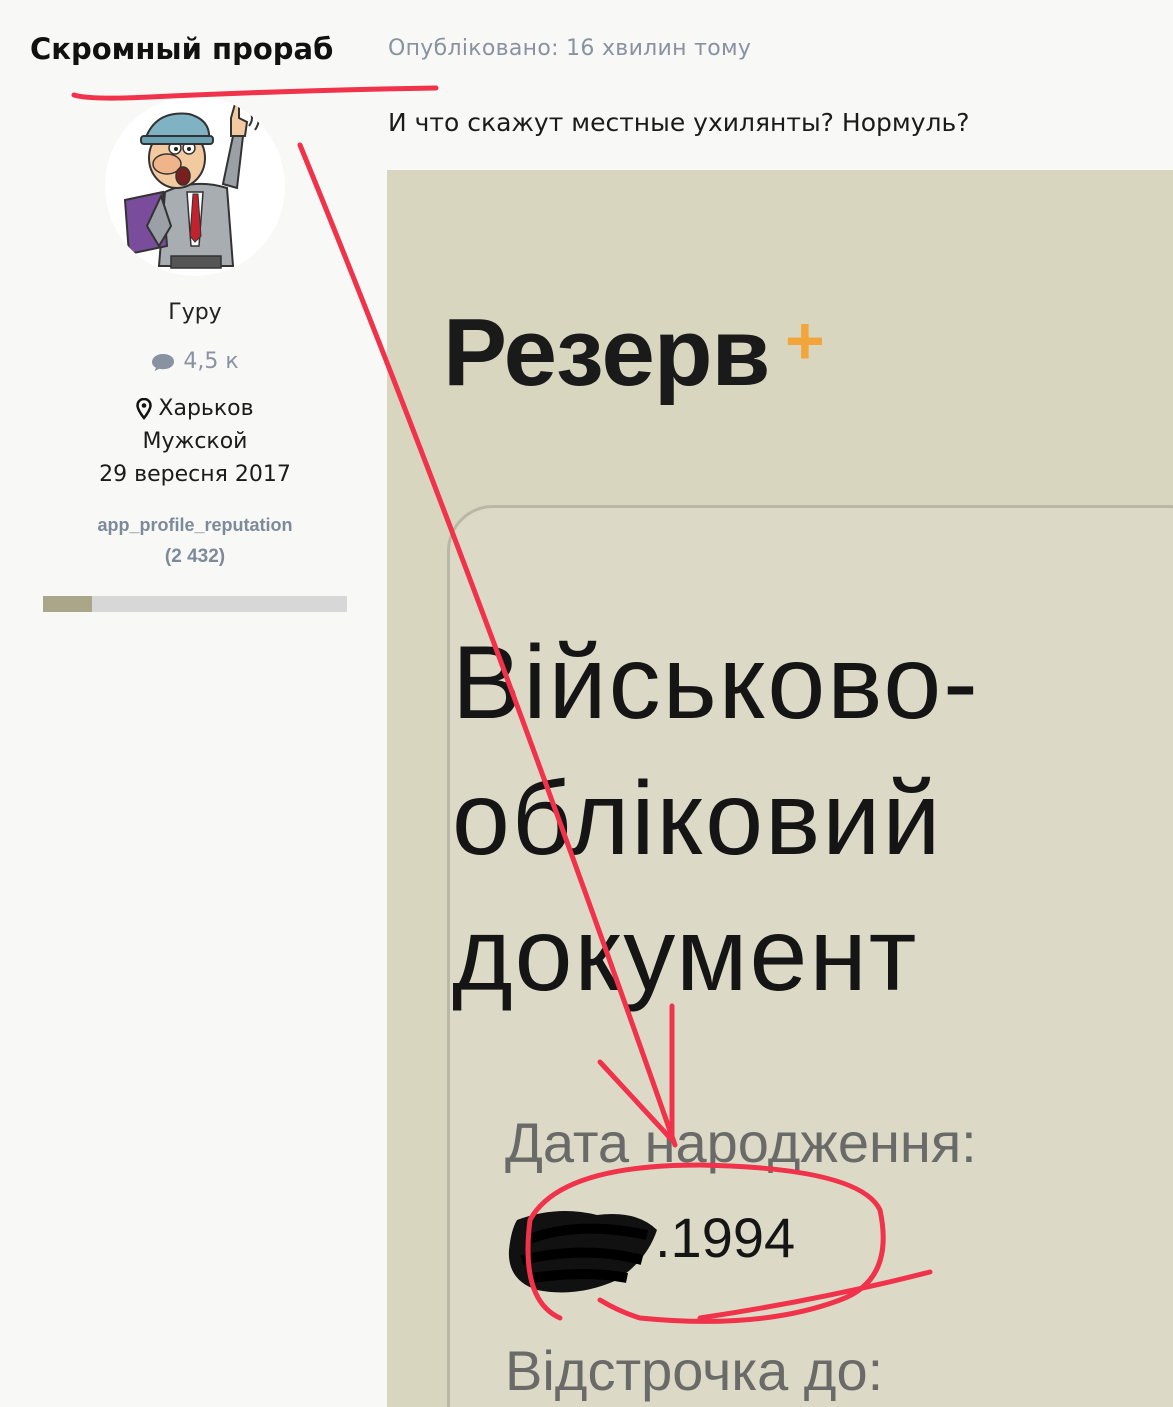 This screenshot has width=1173, height=1407. I want to click on comment-icon, so click(163, 362).